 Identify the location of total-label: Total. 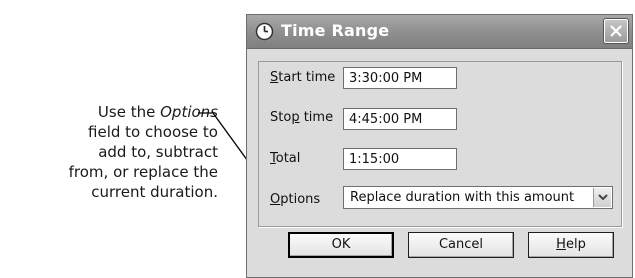
(285, 158).